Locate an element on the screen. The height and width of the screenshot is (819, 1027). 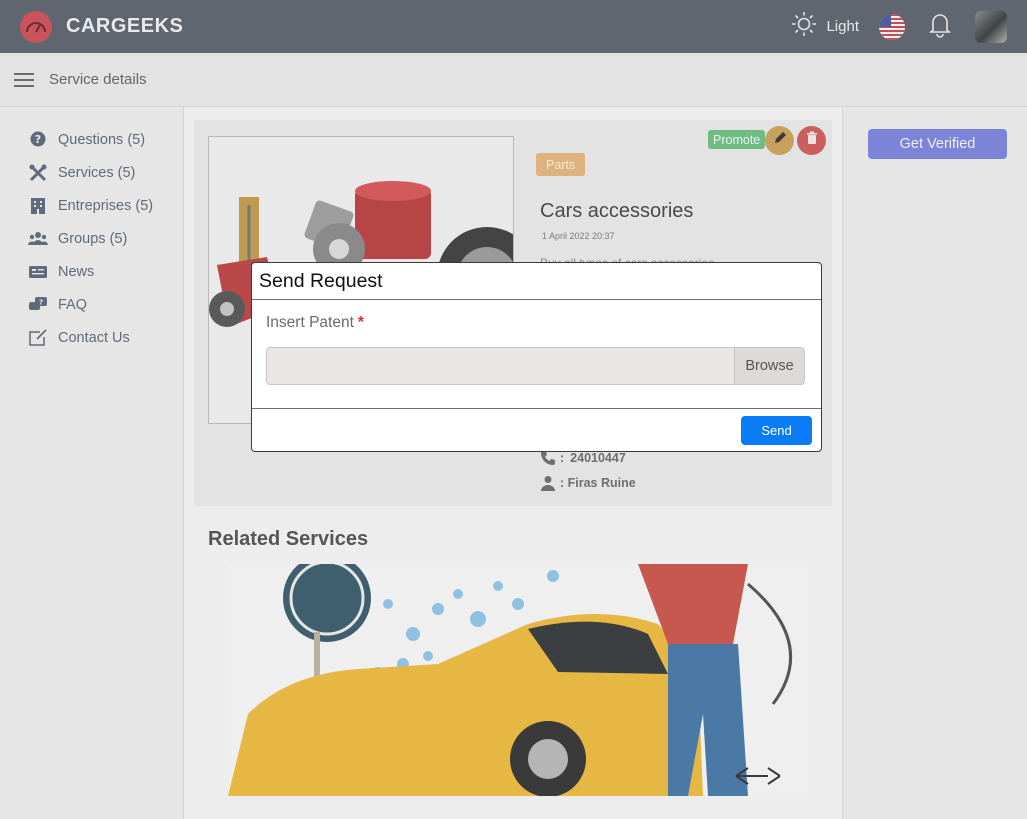
sidebar-item-contact-us: Contact Us is located at coordinates (91, 337).